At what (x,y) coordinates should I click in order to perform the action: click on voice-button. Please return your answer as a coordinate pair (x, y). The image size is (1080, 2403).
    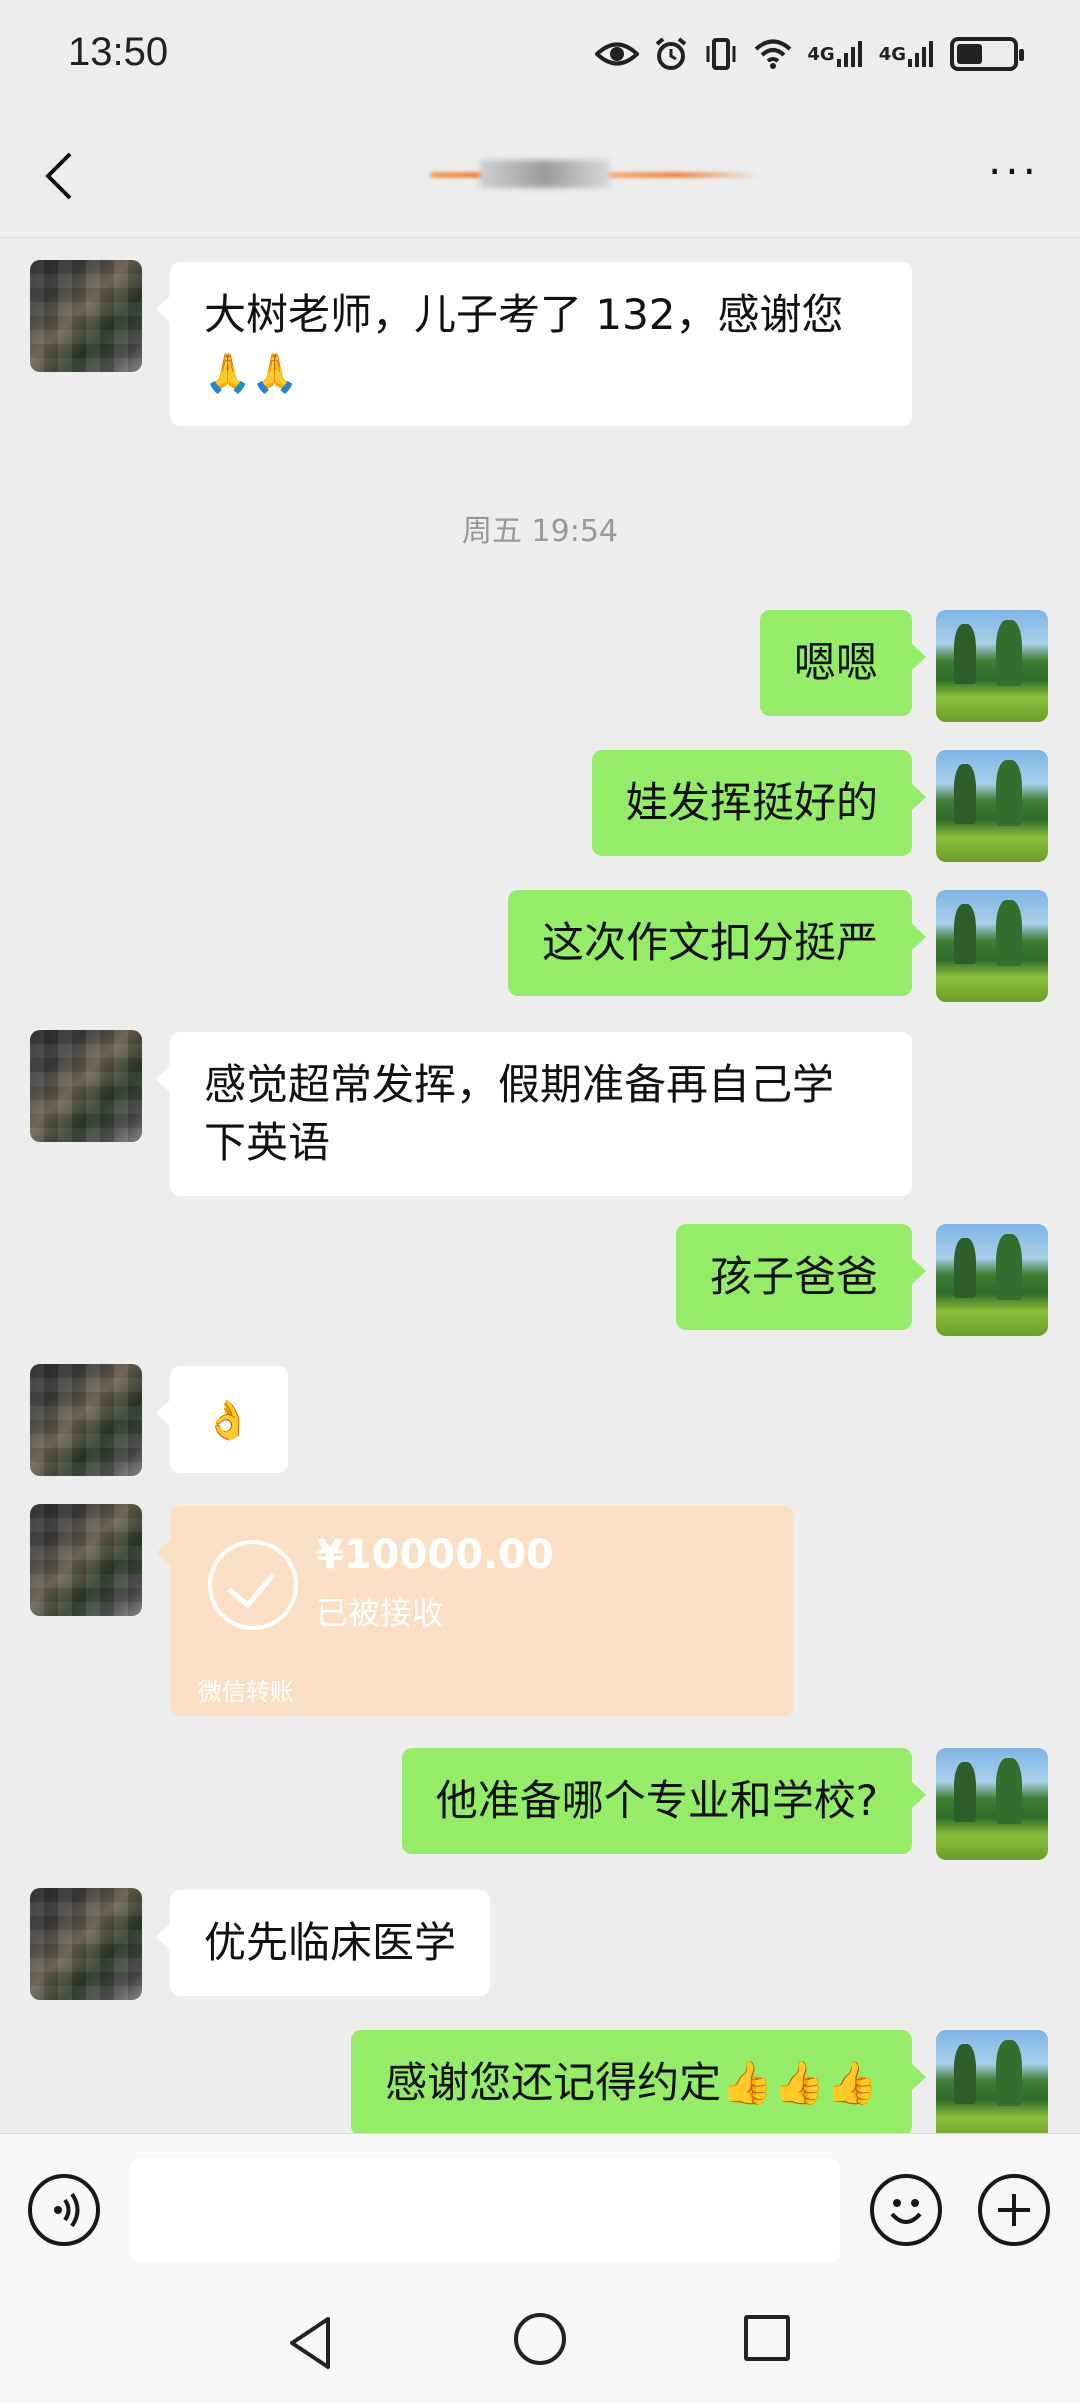
    Looking at the image, I should click on (64, 2210).